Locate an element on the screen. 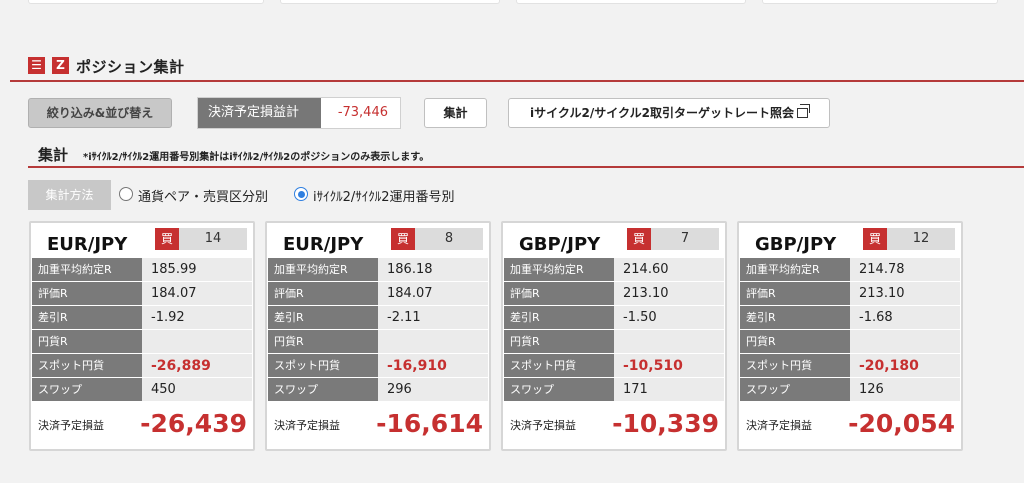 The image size is (1024, 483). settlement-pl-value: -26,439 is located at coordinates (193, 423).